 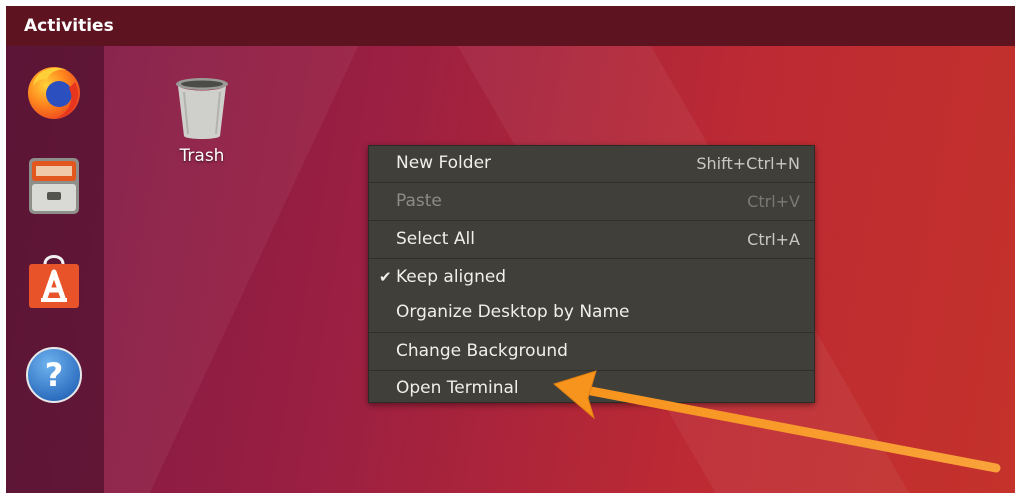 What do you see at coordinates (513, 312) in the screenshot?
I see `menu-item-label: Organize Desktop by Name` at bounding box center [513, 312].